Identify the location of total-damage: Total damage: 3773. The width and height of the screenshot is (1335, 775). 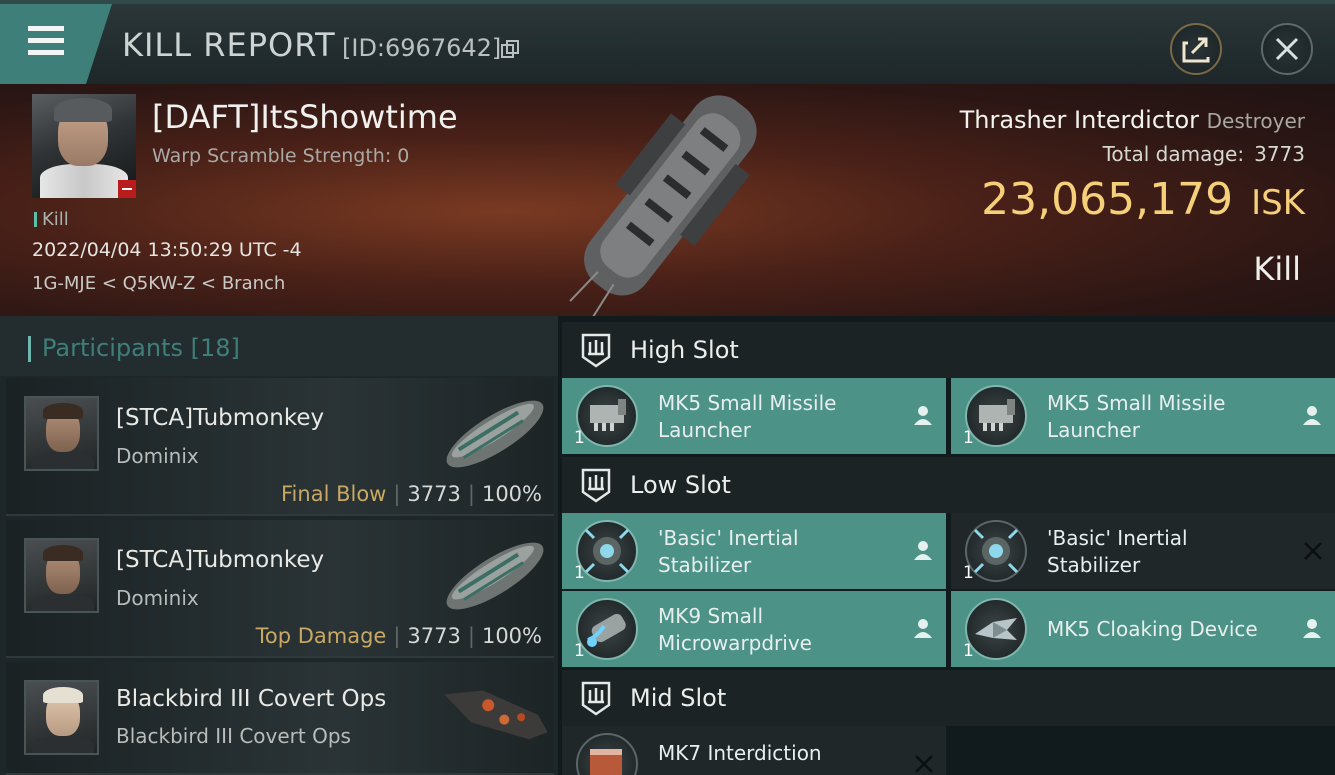
(1203, 154).